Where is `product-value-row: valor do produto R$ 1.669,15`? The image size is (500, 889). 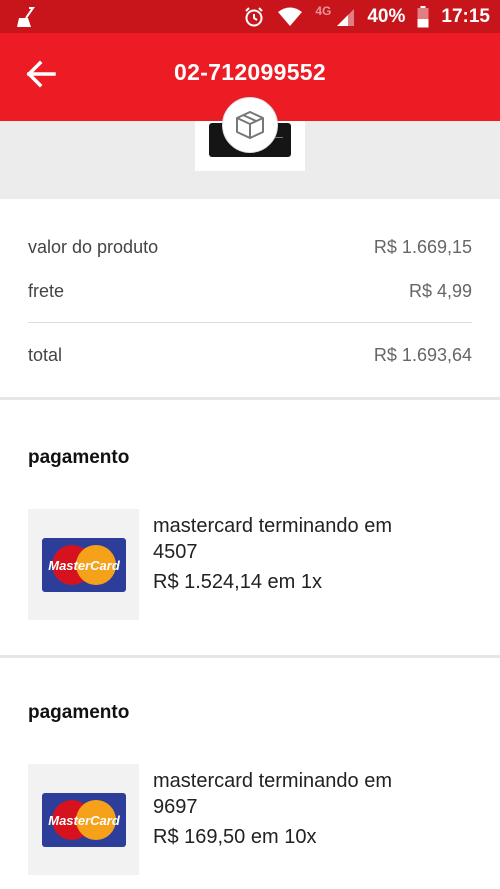
product-value-row: valor do produto R$ 1.669,15 is located at coordinates (250, 247).